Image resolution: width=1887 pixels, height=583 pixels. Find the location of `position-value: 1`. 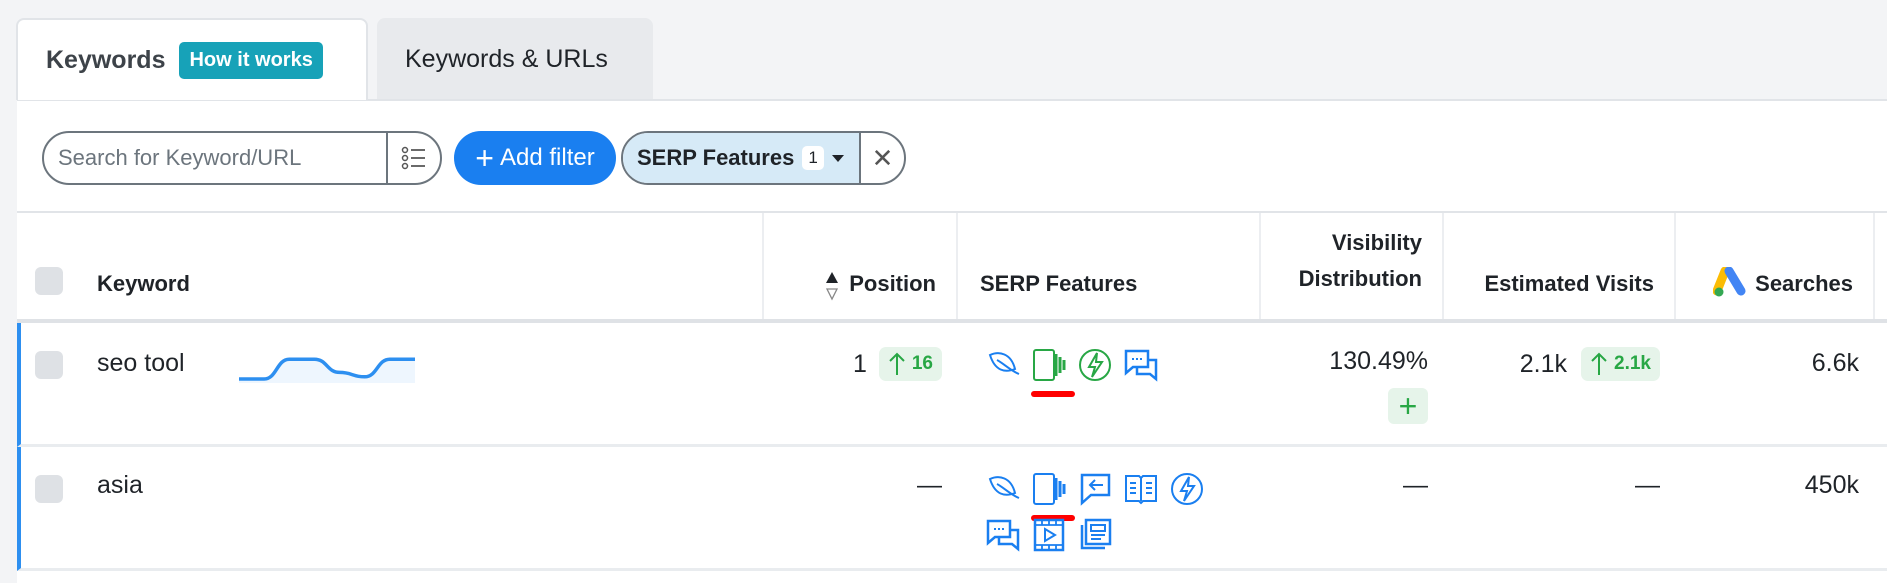

position-value: 1 is located at coordinates (859, 363).